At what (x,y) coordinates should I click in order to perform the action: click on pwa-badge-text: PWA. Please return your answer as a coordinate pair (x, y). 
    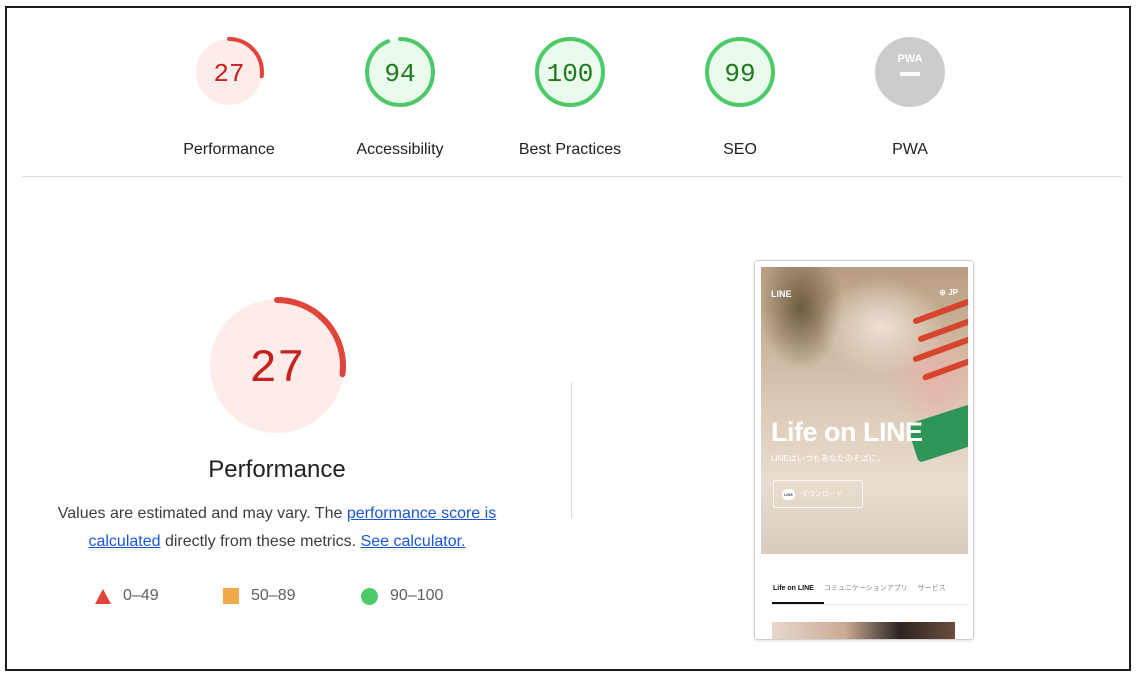
    Looking at the image, I should click on (909, 59).